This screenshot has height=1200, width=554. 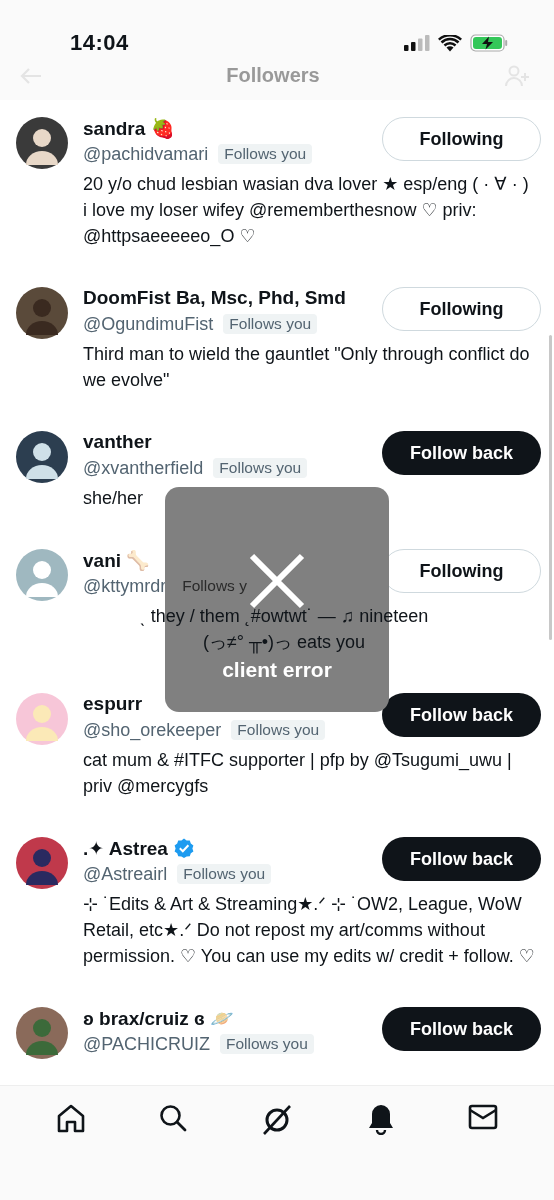 What do you see at coordinates (99, 43) in the screenshot?
I see `status-time: 14:04` at bounding box center [99, 43].